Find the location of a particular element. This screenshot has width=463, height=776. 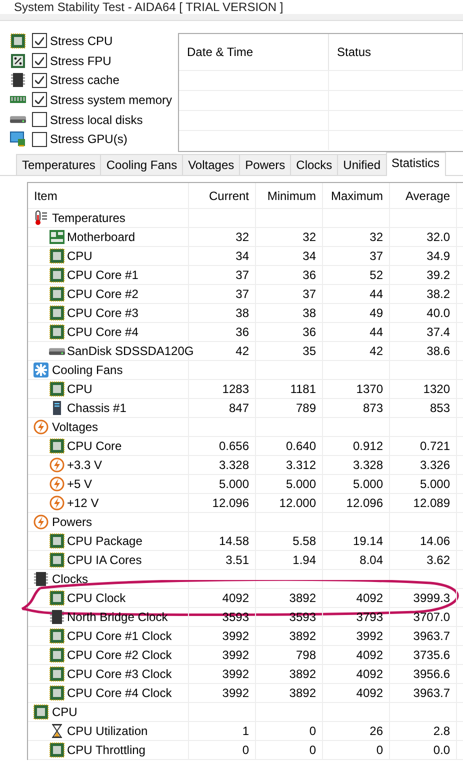

value: 38.6 is located at coordinates (438, 351).